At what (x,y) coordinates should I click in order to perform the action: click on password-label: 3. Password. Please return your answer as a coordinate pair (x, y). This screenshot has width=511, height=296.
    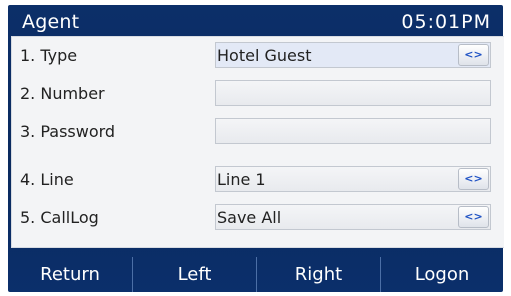
    Looking at the image, I should click on (68, 131).